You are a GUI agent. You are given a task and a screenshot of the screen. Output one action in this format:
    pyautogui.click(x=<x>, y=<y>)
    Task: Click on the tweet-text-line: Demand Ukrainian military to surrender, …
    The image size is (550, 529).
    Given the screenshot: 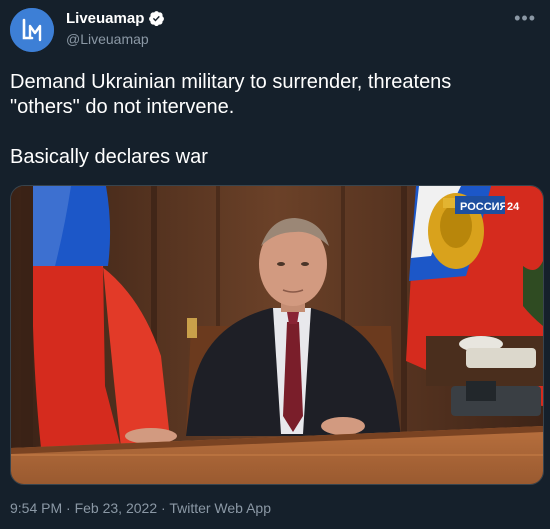 What is the action you would take?
    pyautogui.click(x=231, y=82)
    